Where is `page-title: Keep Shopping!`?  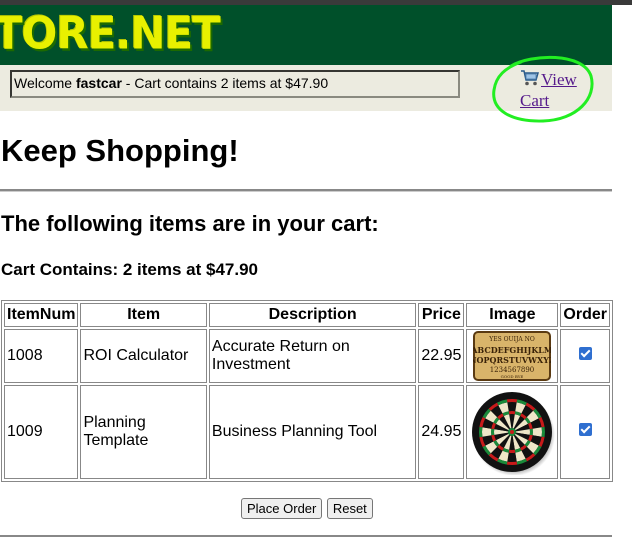
page-title: Keep Shopping! is located at coordinates (120, 150).